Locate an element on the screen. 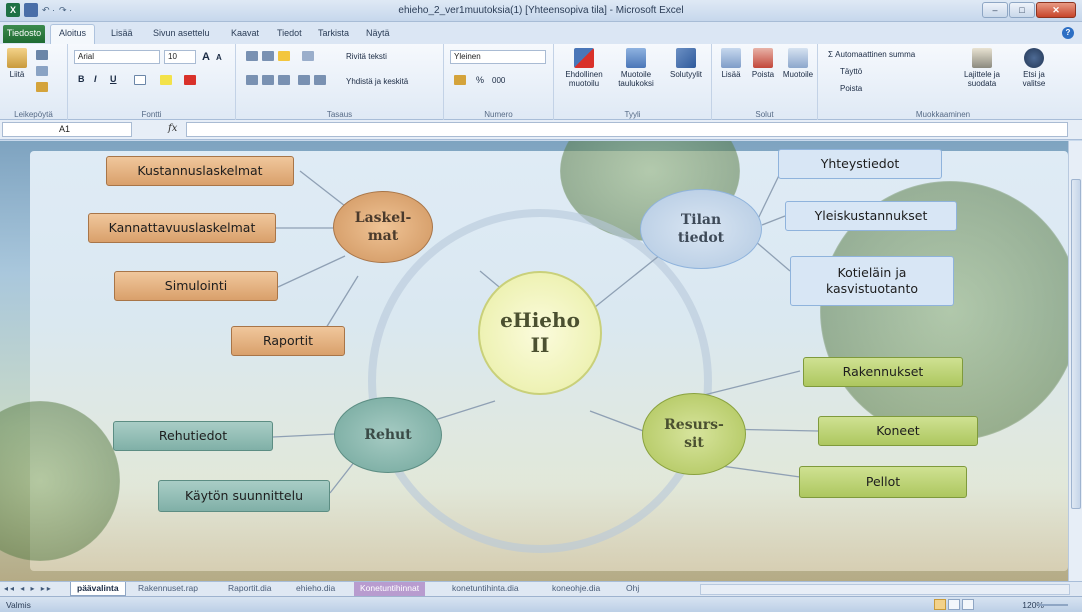  align-bottom-icon is located at coordinates (284, 56).